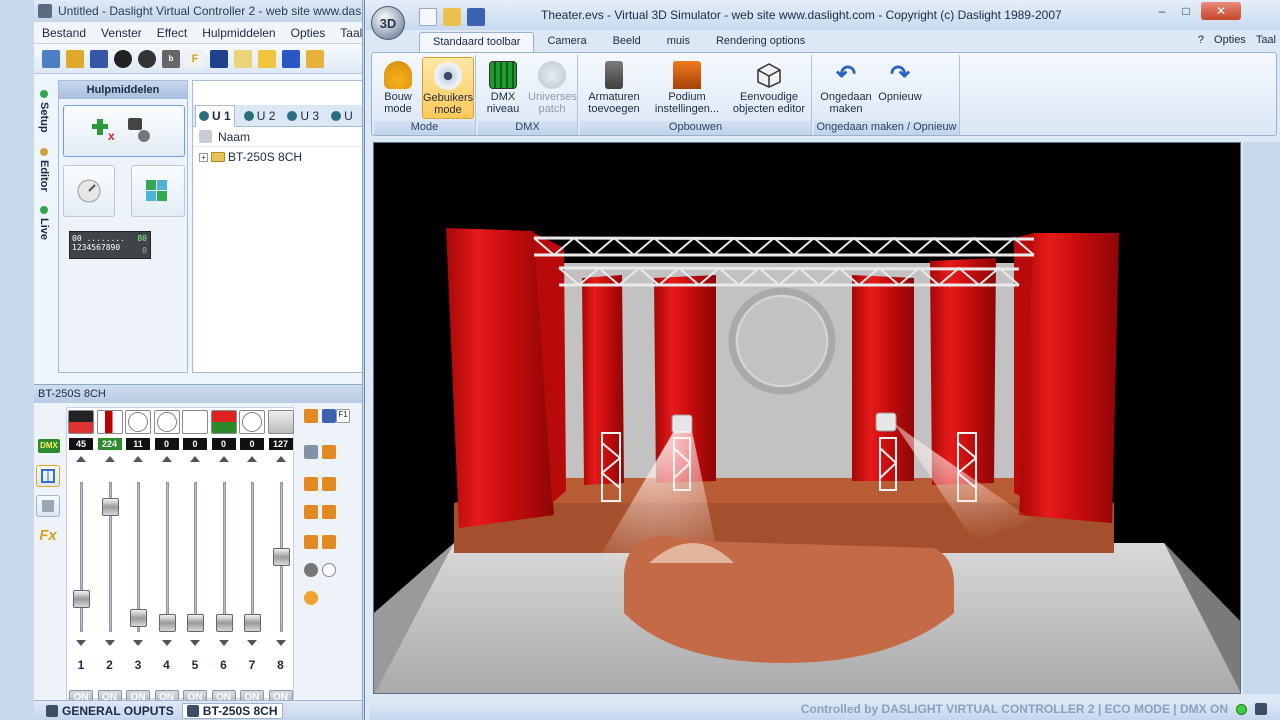 The width and height of the screenshot is (1280, 720). What do you see at coordinates (243, 58) in the screenshot?
I see `copy-icon` at bounding box center [243, 58].